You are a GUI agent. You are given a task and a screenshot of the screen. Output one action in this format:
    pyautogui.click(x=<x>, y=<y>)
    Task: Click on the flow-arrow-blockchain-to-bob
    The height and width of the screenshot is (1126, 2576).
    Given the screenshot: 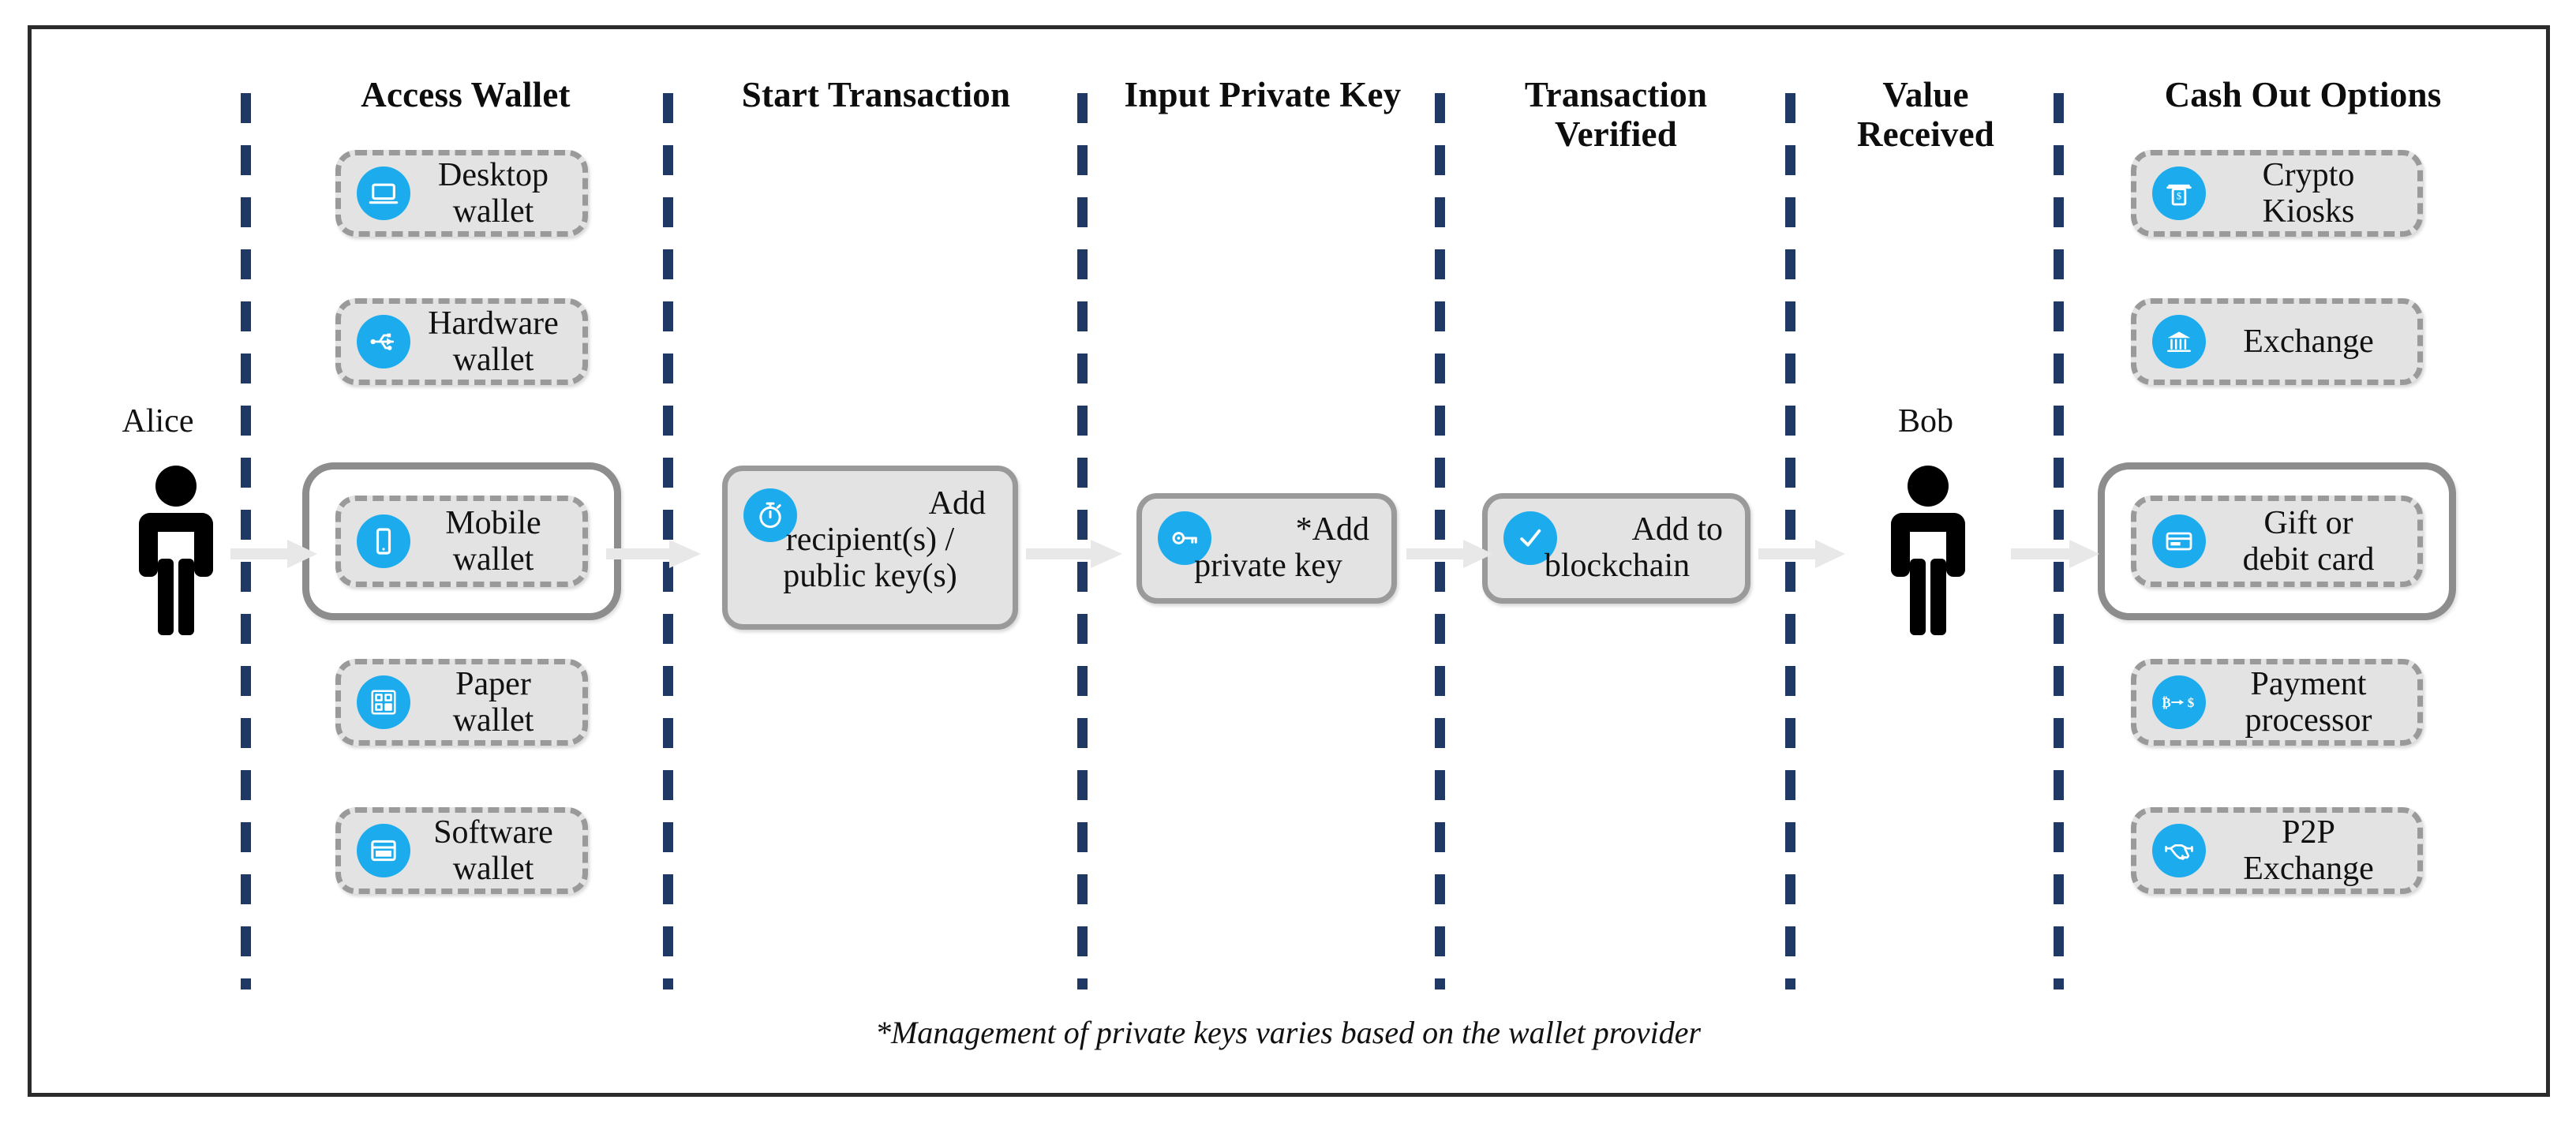 What is the action you would take?
    pyautogui.click(x=1801, y=554)
    